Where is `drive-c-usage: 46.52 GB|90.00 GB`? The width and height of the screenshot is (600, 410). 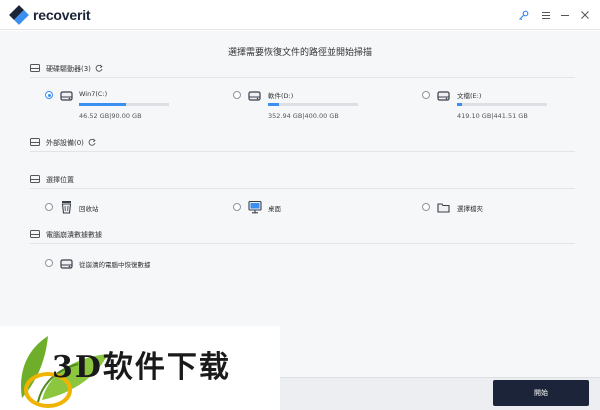 drive-c-usage: 46.52 GB|90.00 GB is located at coordinates (110, 116).